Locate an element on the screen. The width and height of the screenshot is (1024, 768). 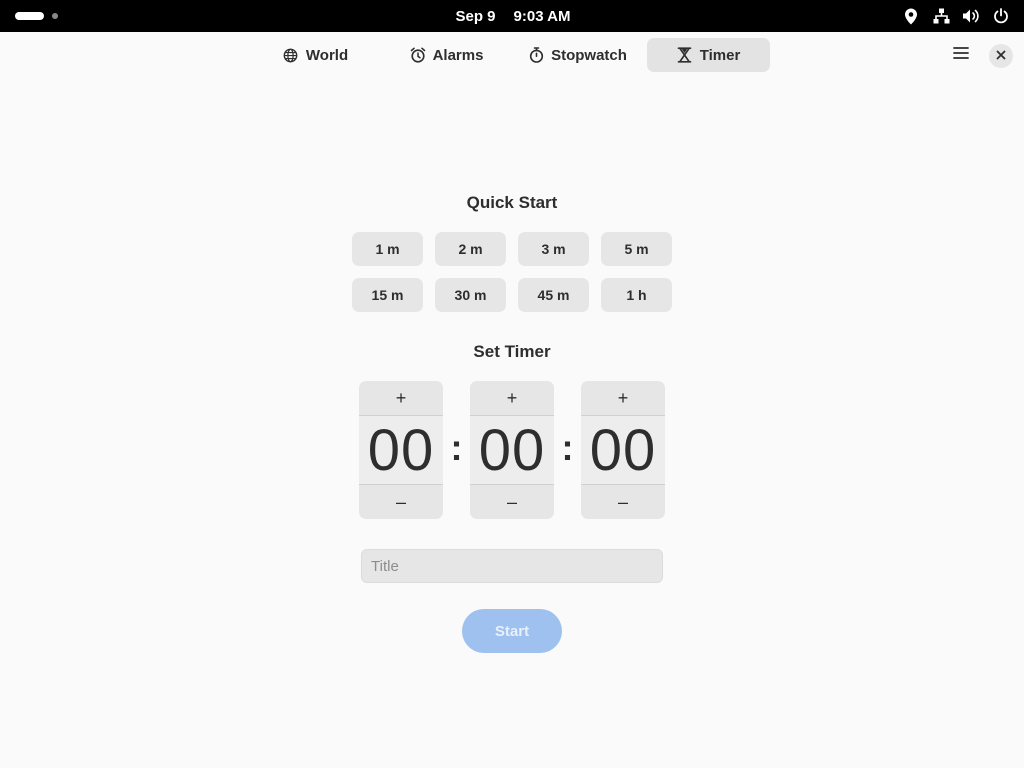
header-bar: World Alarms Stopwatch Timer is located at coordinates (512, 55).